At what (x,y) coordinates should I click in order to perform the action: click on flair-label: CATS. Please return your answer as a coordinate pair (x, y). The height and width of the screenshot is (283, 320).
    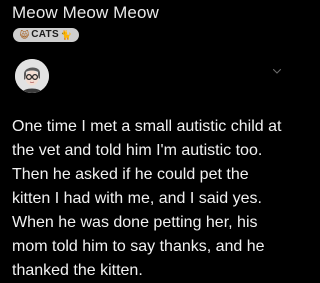
    Looking at the image, I should click on (45, 34).